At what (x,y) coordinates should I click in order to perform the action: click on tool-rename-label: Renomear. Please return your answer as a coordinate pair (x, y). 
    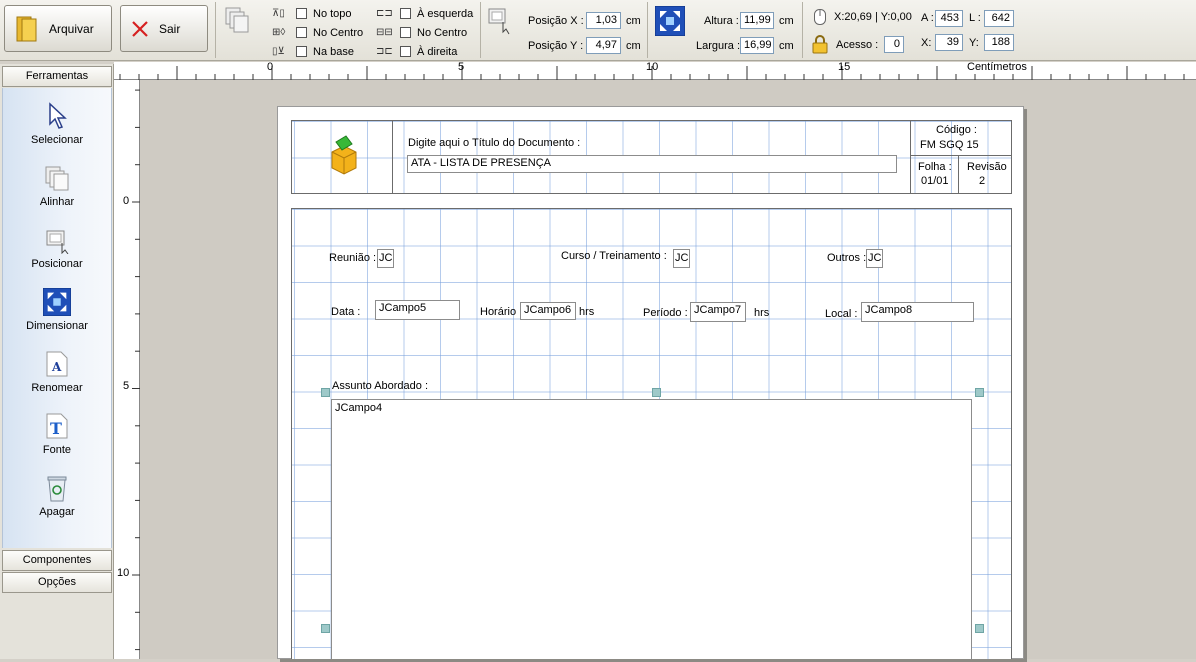
    Looking at the image, I should click on (57, 388).